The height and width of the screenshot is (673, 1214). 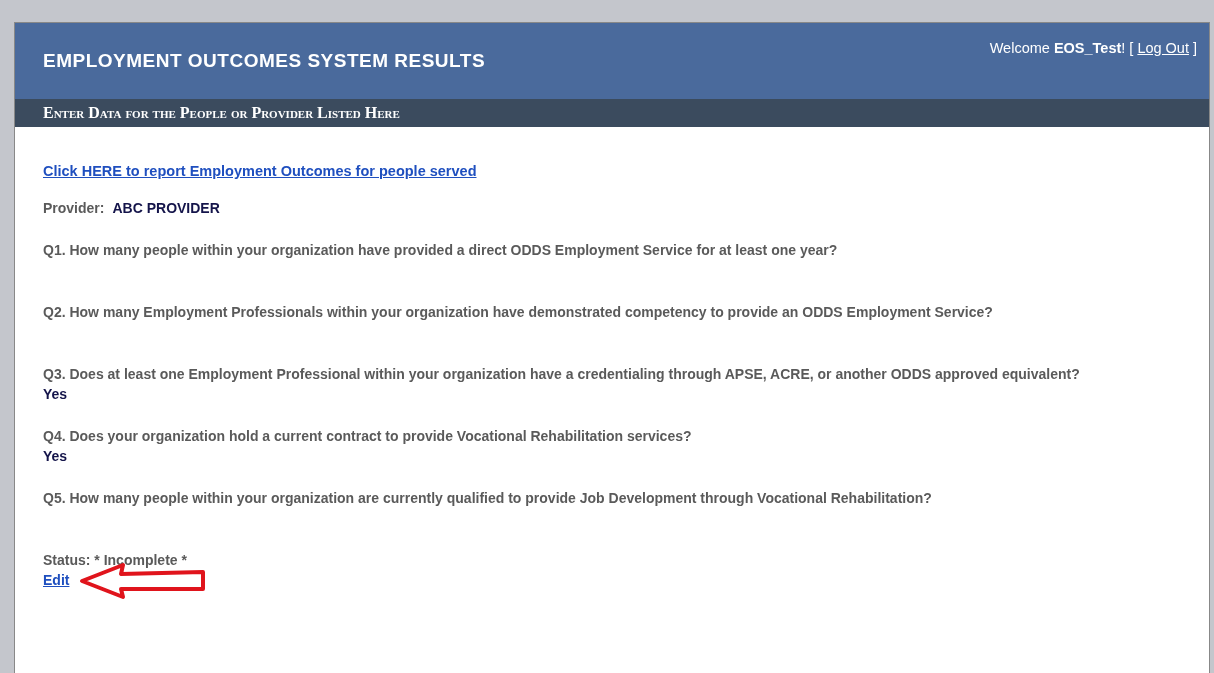 What do you see at coordinates (166, 208) in the screenshot?
I see `provider-name: ABC PROVIDER` at bounding box center [166, 208].